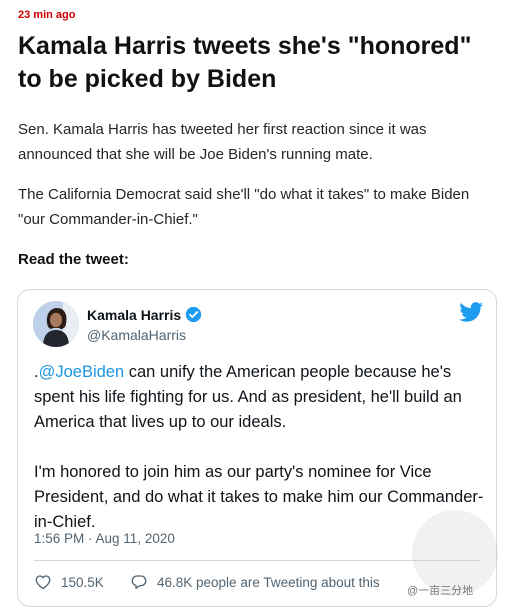 This screenshot has height=610, width=512. Describe the element at coordinates (268, 582) in the screenshot. I see `reply-text: 46.8K people are Tweeting about this` at that location.